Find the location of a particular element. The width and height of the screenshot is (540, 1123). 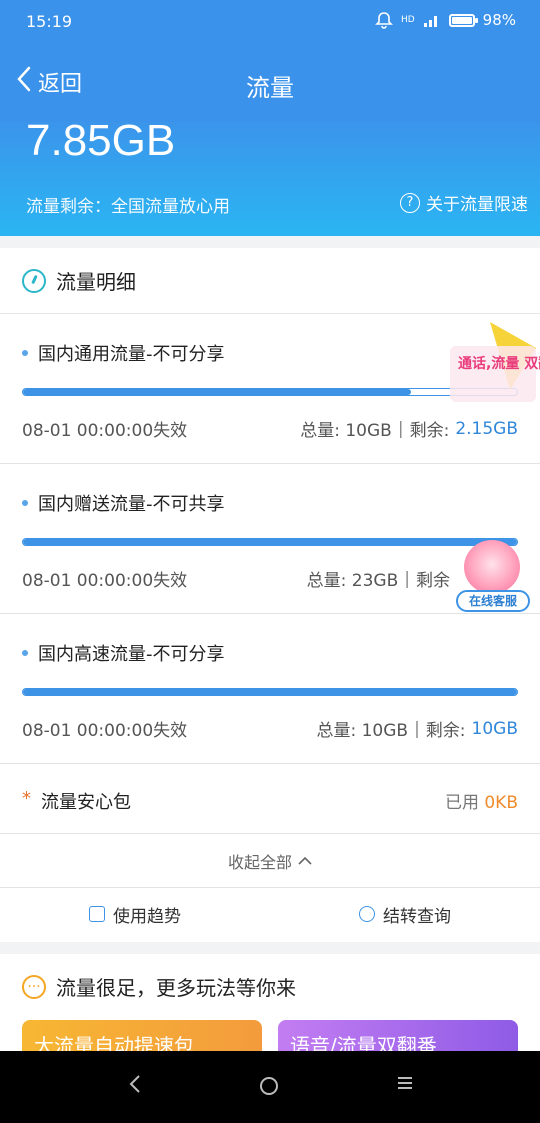

detail-title: 流量明细 is located at coordinates (96, 282).